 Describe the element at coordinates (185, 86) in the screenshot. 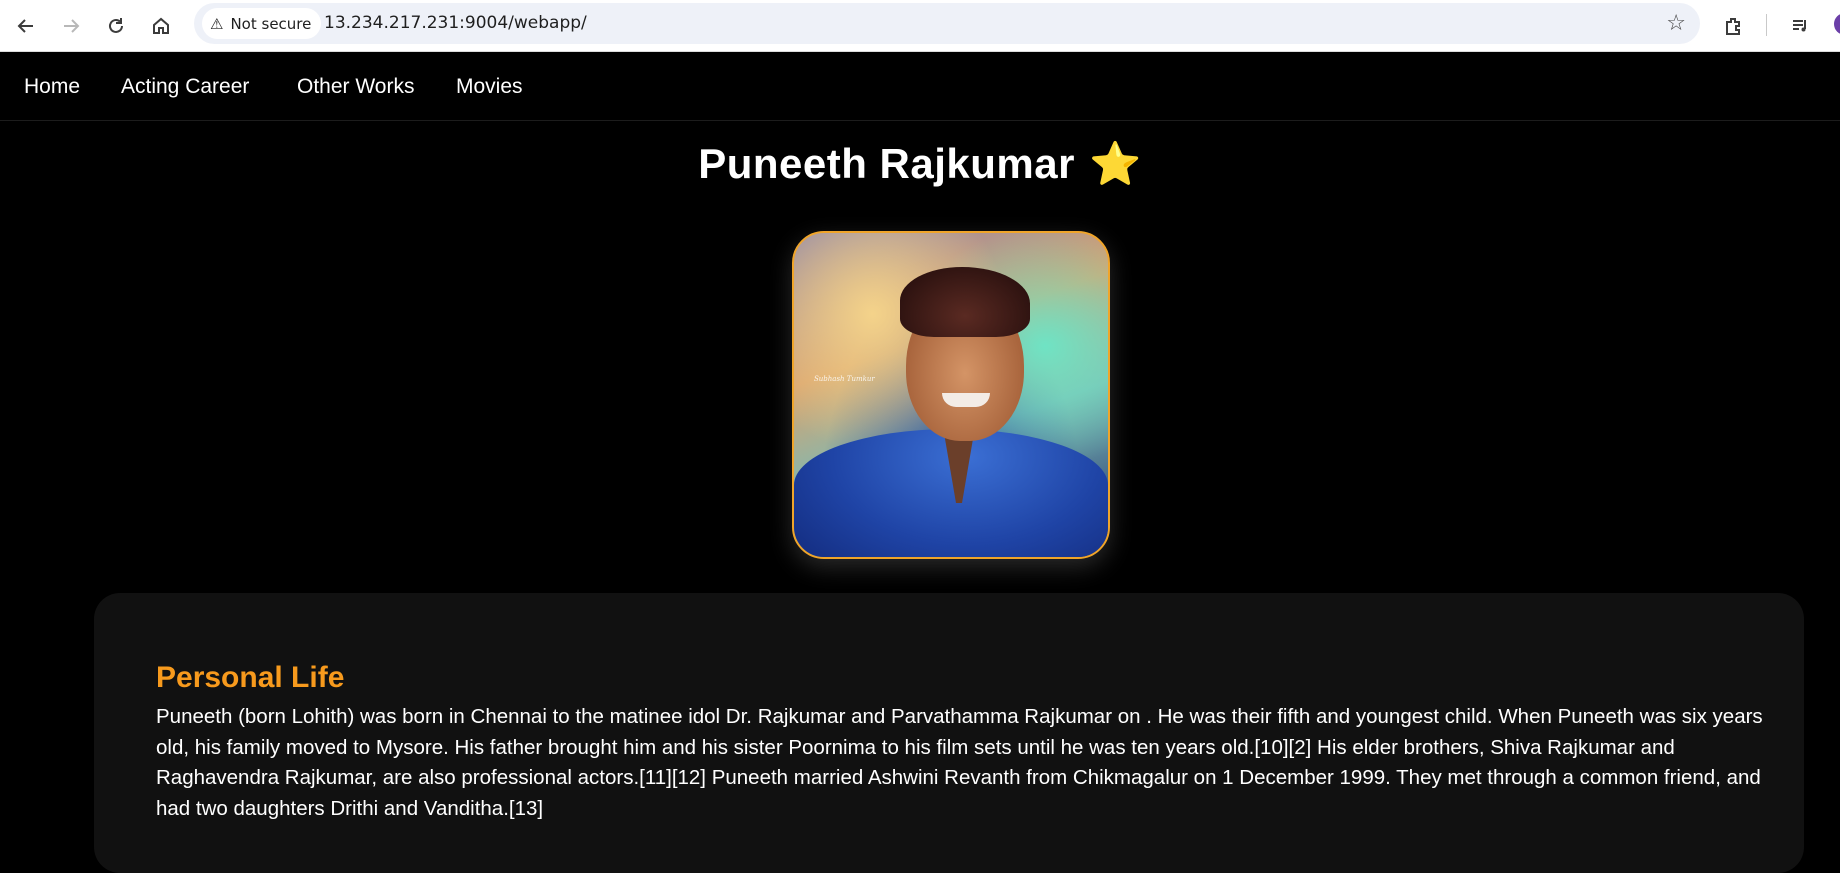

I see `nav-acting-career: Acting Career` at that location.